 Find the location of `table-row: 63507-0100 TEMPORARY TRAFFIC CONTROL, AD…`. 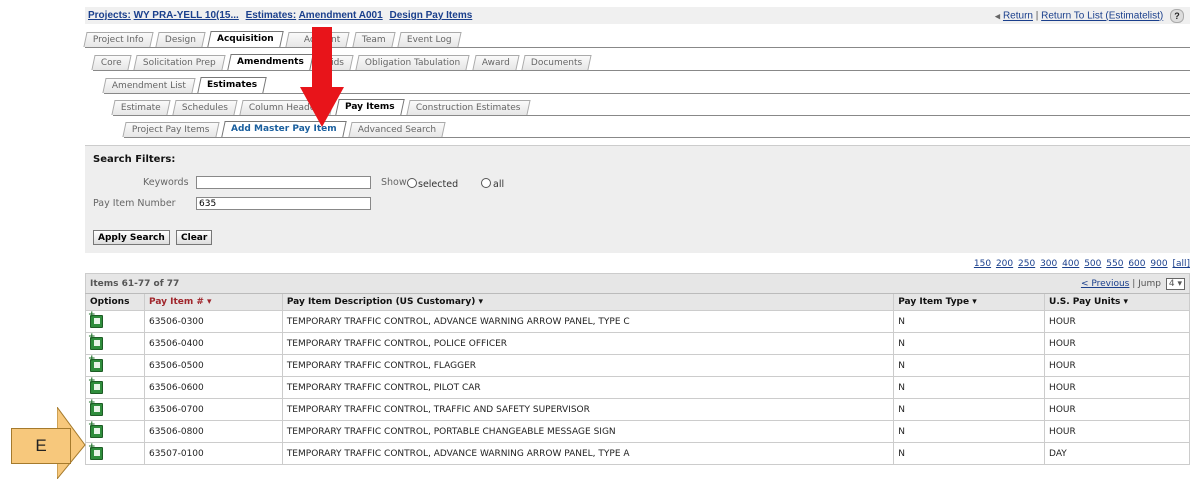

table-row: 63507-0100 TEMPORARY TRAFFIC CONTROL, AD… is located at coordinates (637, 453).